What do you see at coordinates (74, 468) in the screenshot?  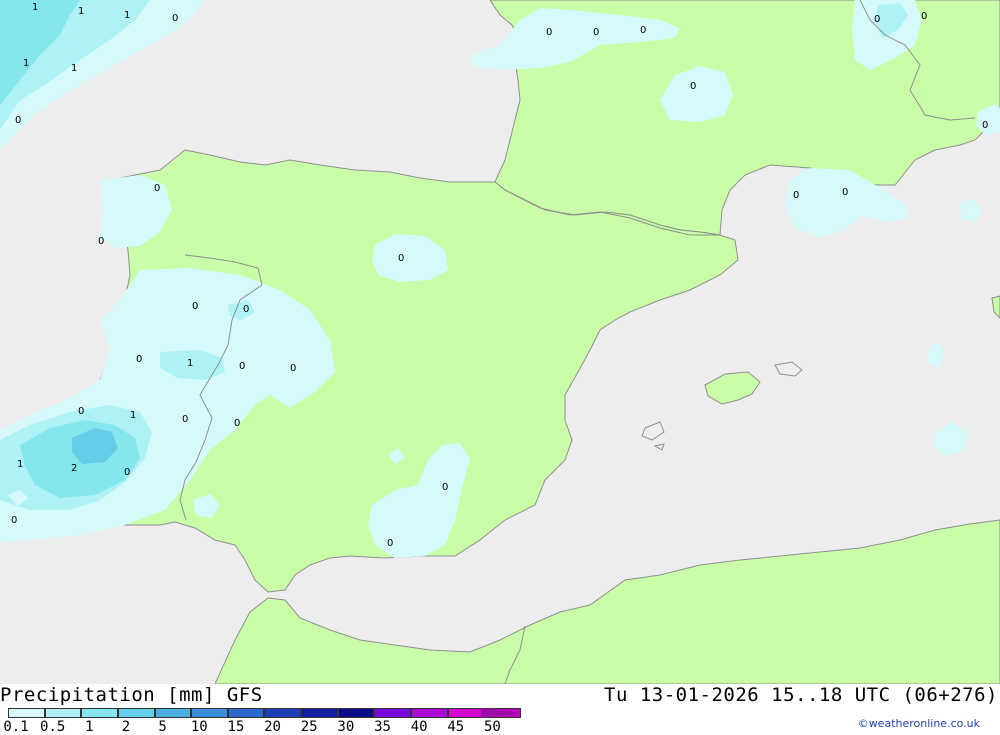 I see `map-value: 2` at bounding box center [74, 468].